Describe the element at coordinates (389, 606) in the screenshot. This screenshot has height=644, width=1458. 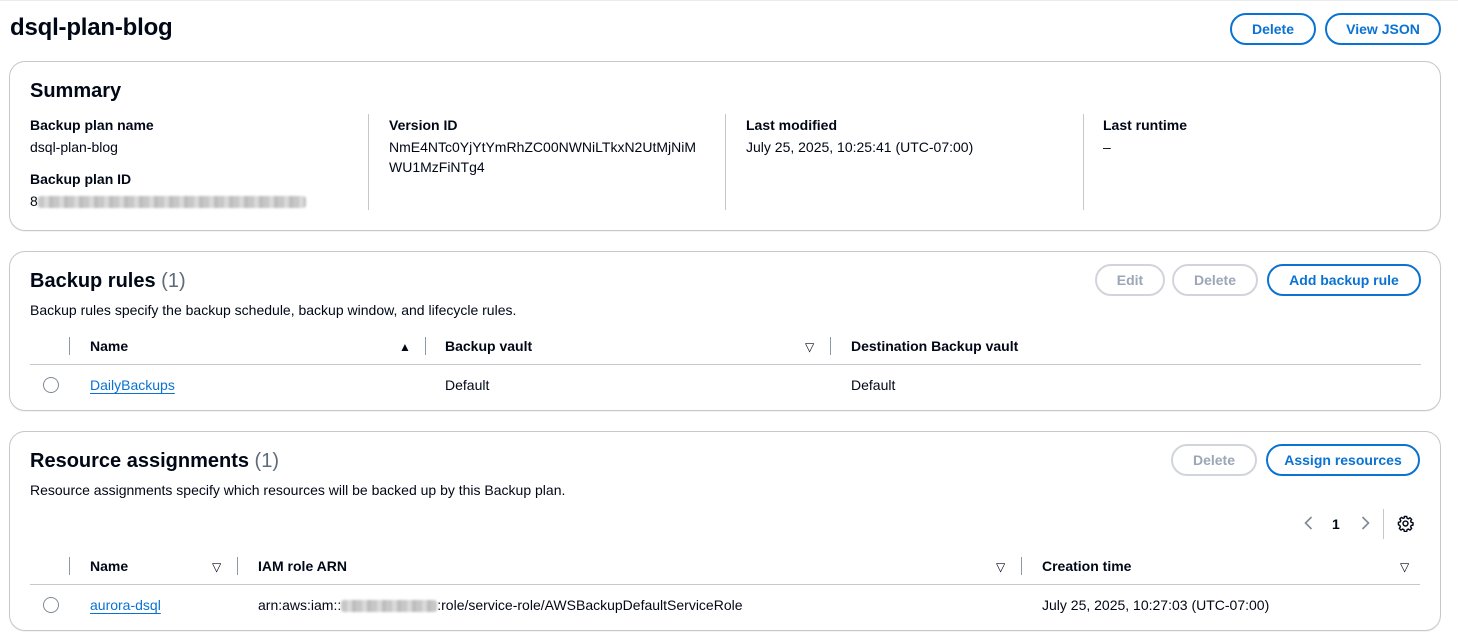
I see `redacted-account-id` at that location.